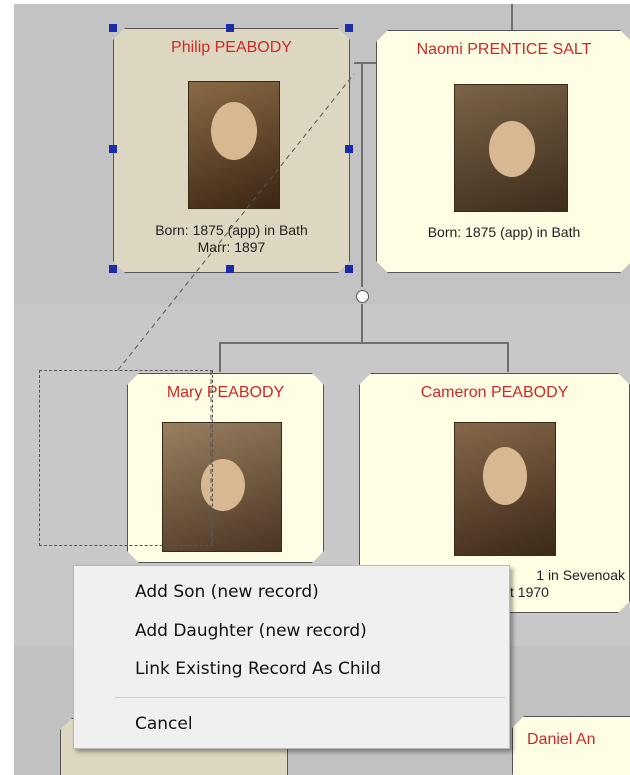 This screenshot has height=775, width=630. I want to click on menu-add-son: Add Son (new record), so click(227, 592).